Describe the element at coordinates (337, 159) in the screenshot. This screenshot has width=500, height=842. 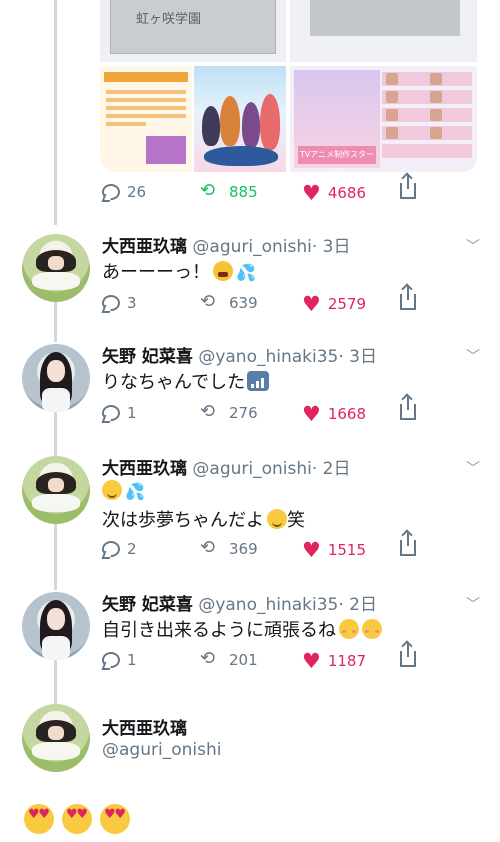
I see `media-band-text: TVアニメ制作スタート!!` at that location.